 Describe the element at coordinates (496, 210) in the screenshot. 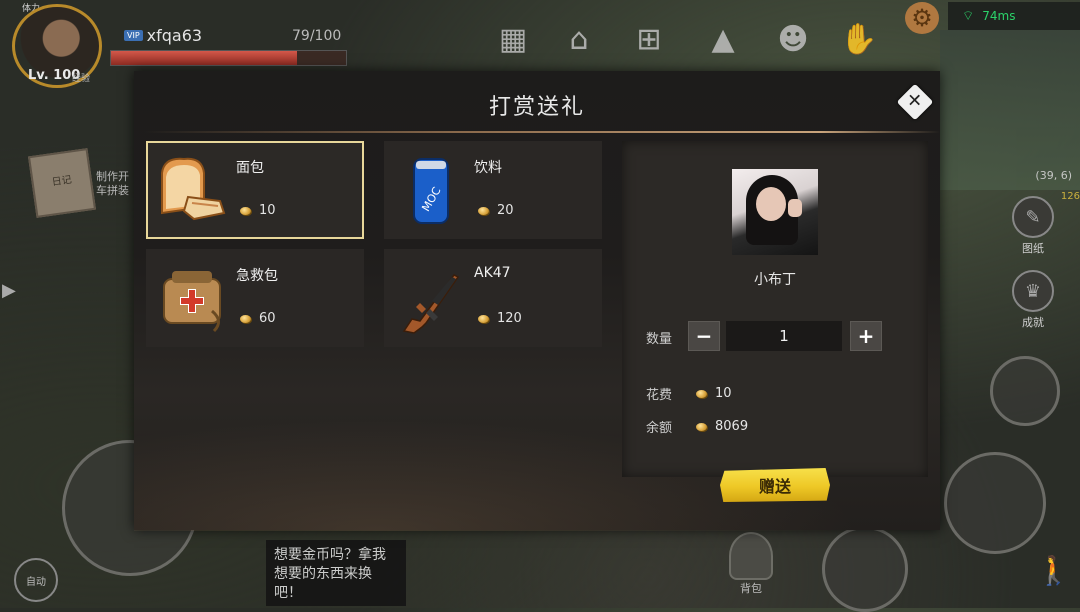

I see `gift-price: 20` at that location.